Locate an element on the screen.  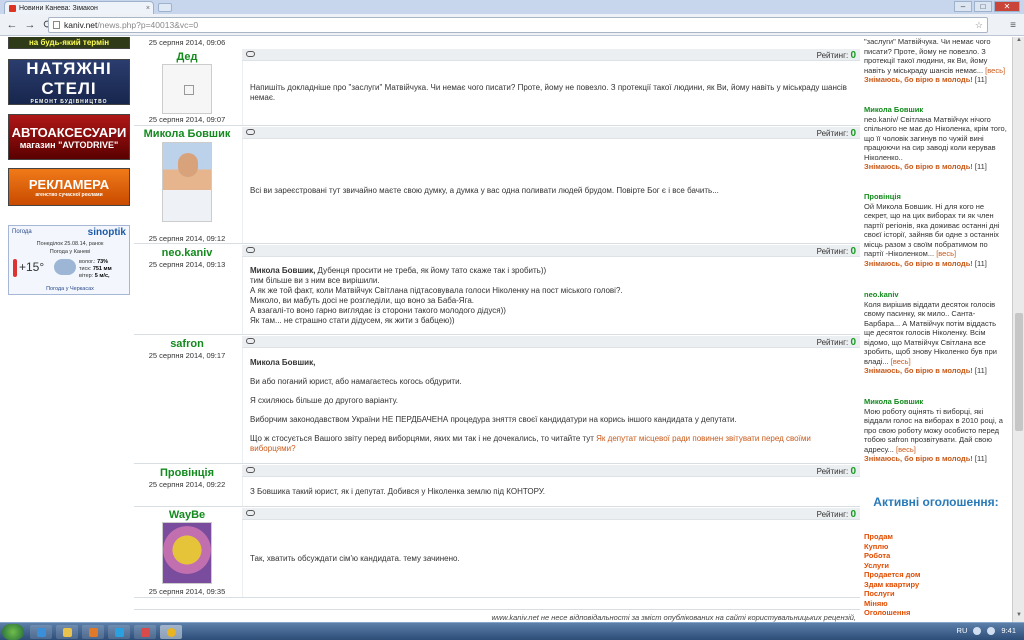
scroll-up-icon: ▲ is located at coordinates (1018, 42).